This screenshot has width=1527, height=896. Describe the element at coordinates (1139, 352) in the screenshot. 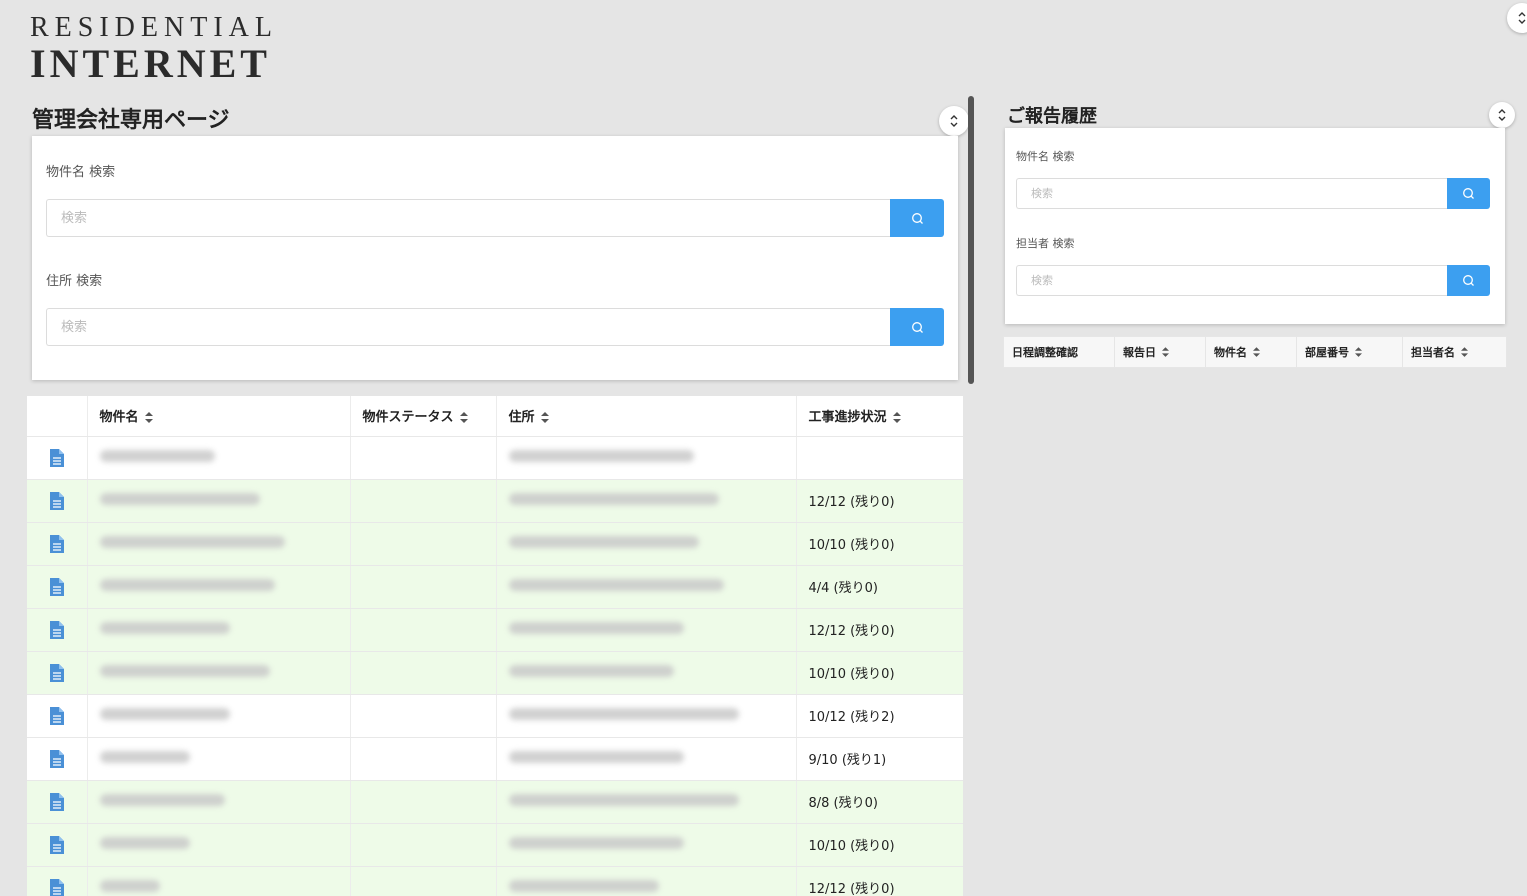

I see `column-label: 報告日` at that location.